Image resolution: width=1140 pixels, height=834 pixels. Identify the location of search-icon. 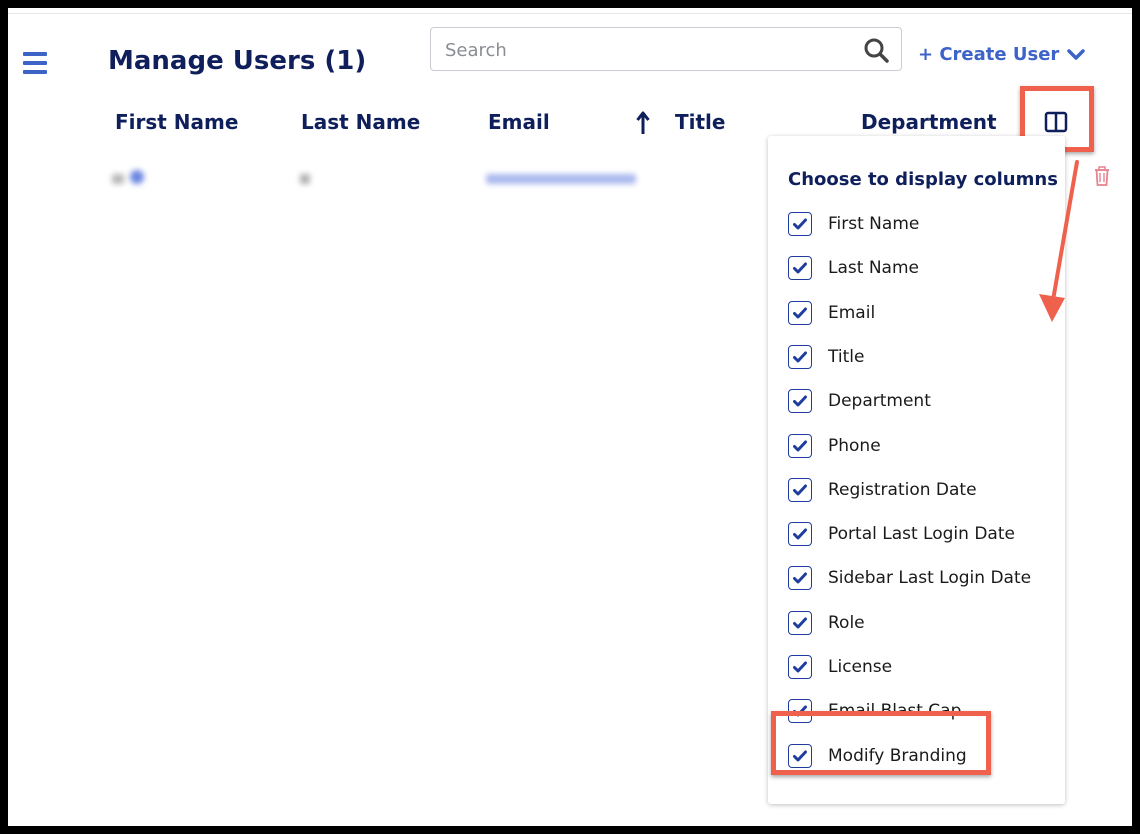
(876, 50).